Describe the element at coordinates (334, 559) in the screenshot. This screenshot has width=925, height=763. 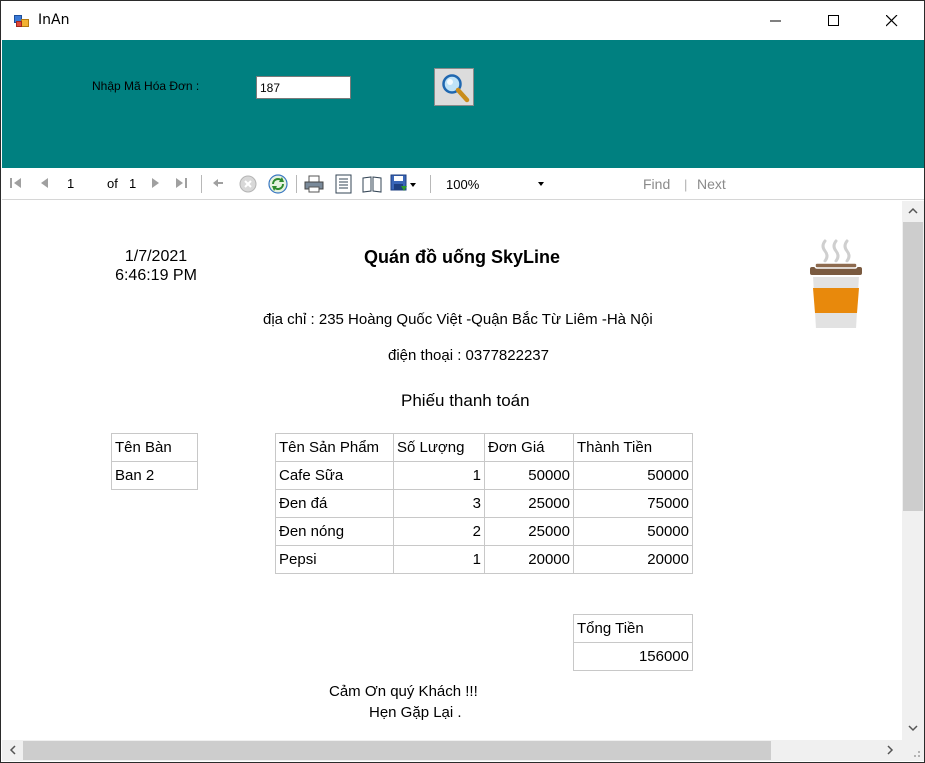
I see `item-name: Pepsi` at that location.